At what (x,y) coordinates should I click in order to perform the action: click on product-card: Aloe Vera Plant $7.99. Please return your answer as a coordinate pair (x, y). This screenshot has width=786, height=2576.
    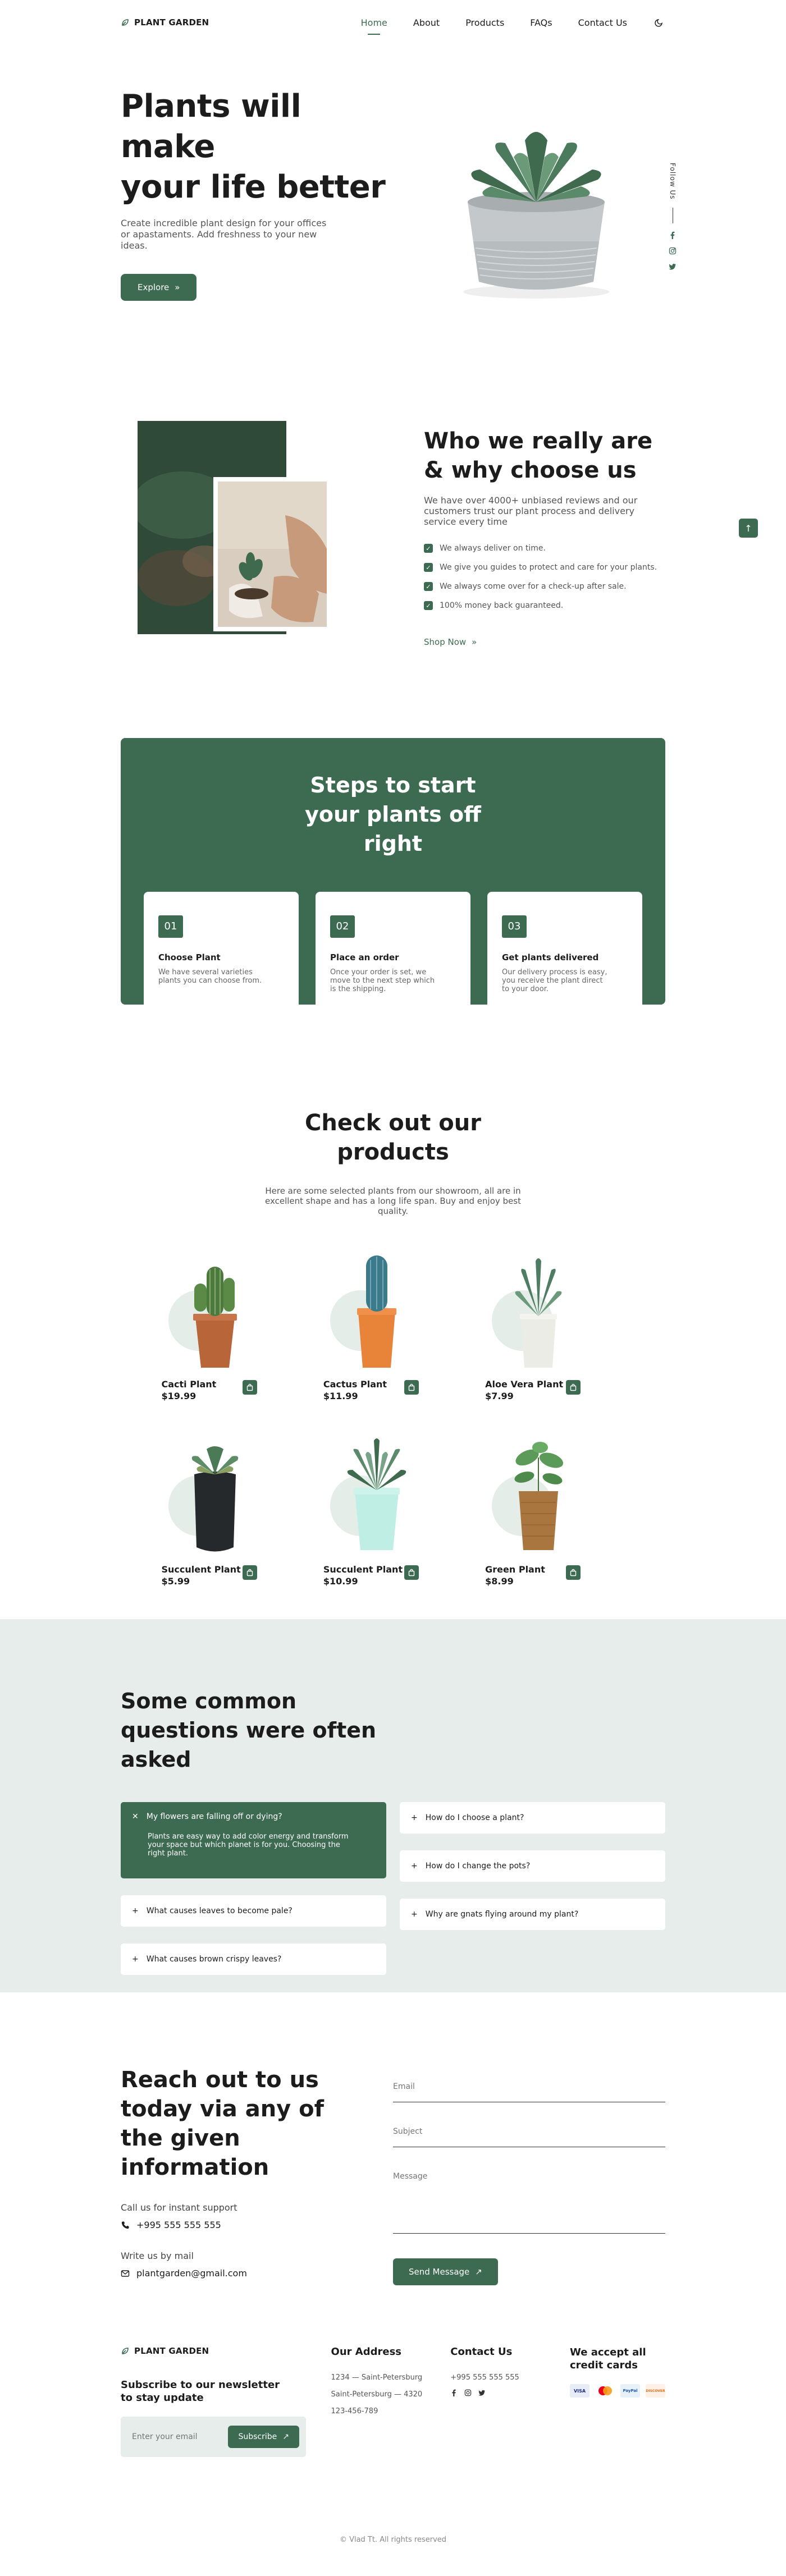
    Looking at the image, I should click on (538, 1331).